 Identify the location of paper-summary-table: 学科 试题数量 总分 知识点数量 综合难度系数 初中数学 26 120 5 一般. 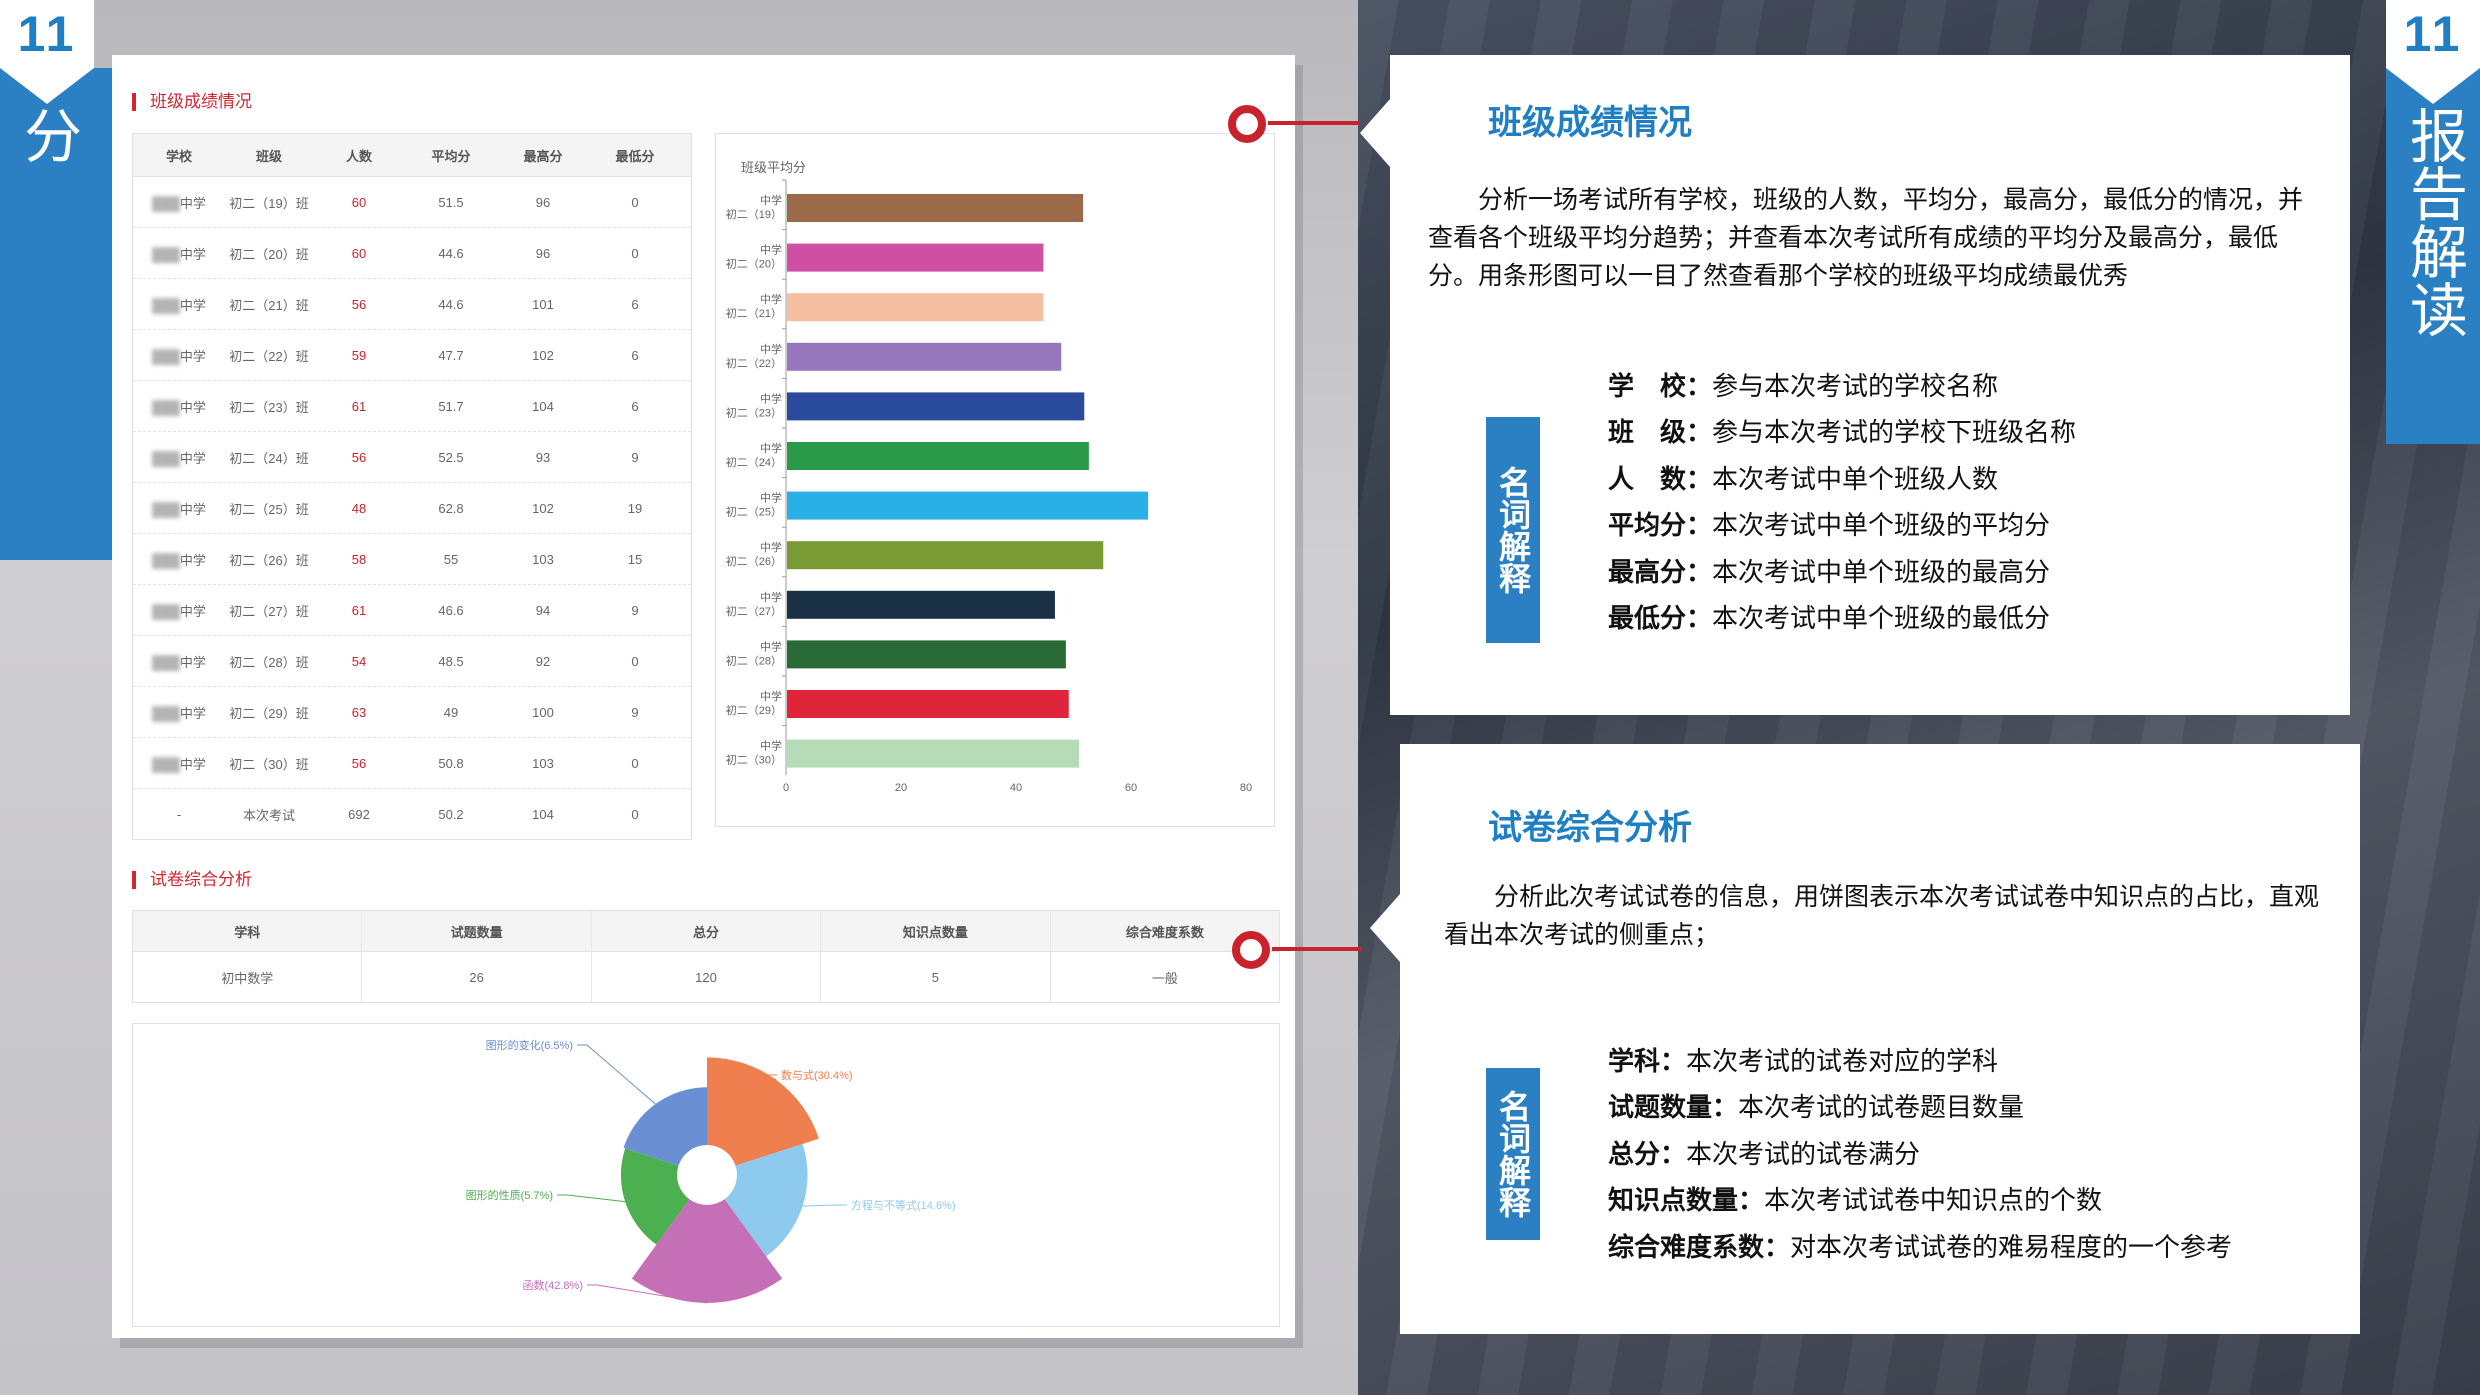
(706, 956).